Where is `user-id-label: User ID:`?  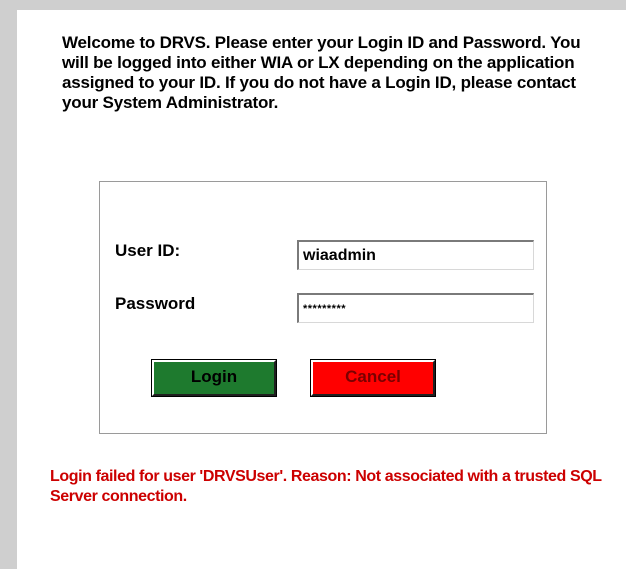 user-id-label: User ID: is located at coordinates (148, 250).